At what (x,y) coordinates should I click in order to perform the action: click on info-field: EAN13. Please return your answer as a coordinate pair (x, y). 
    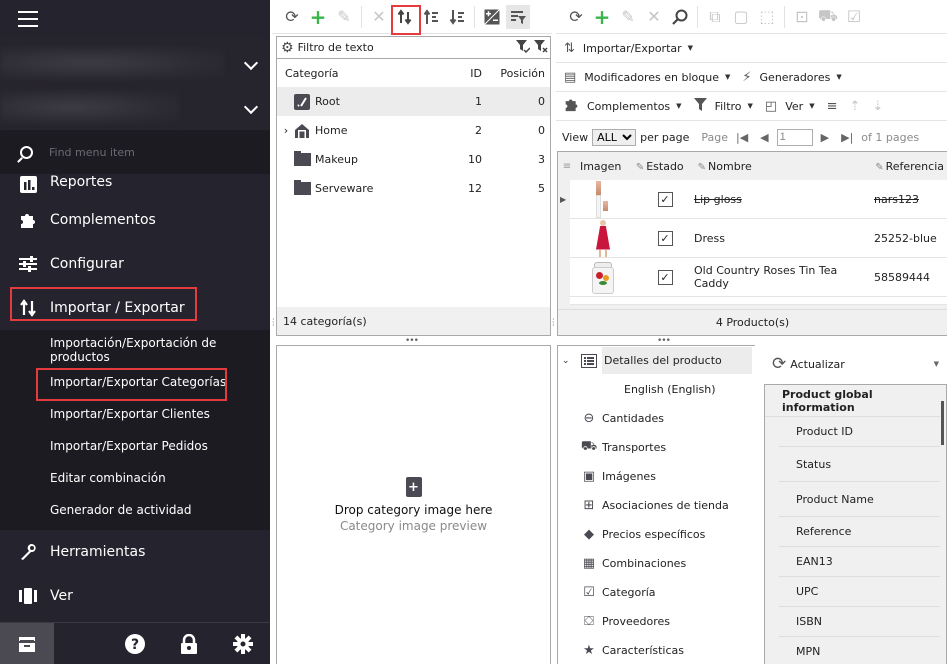
    Looking at the image, I should click on (859, 562).